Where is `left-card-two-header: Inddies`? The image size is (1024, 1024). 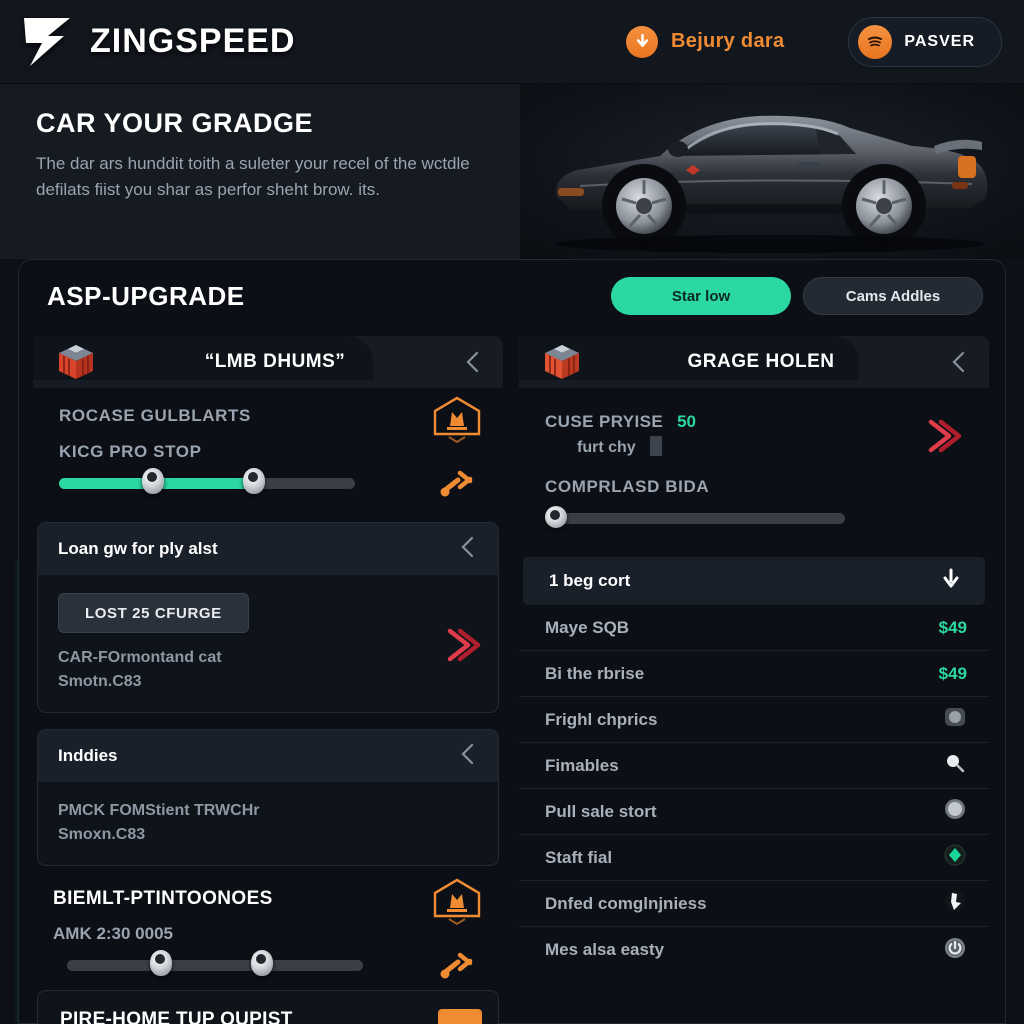
left-card-two-header: Inddies is located at coordinates (268, 756).